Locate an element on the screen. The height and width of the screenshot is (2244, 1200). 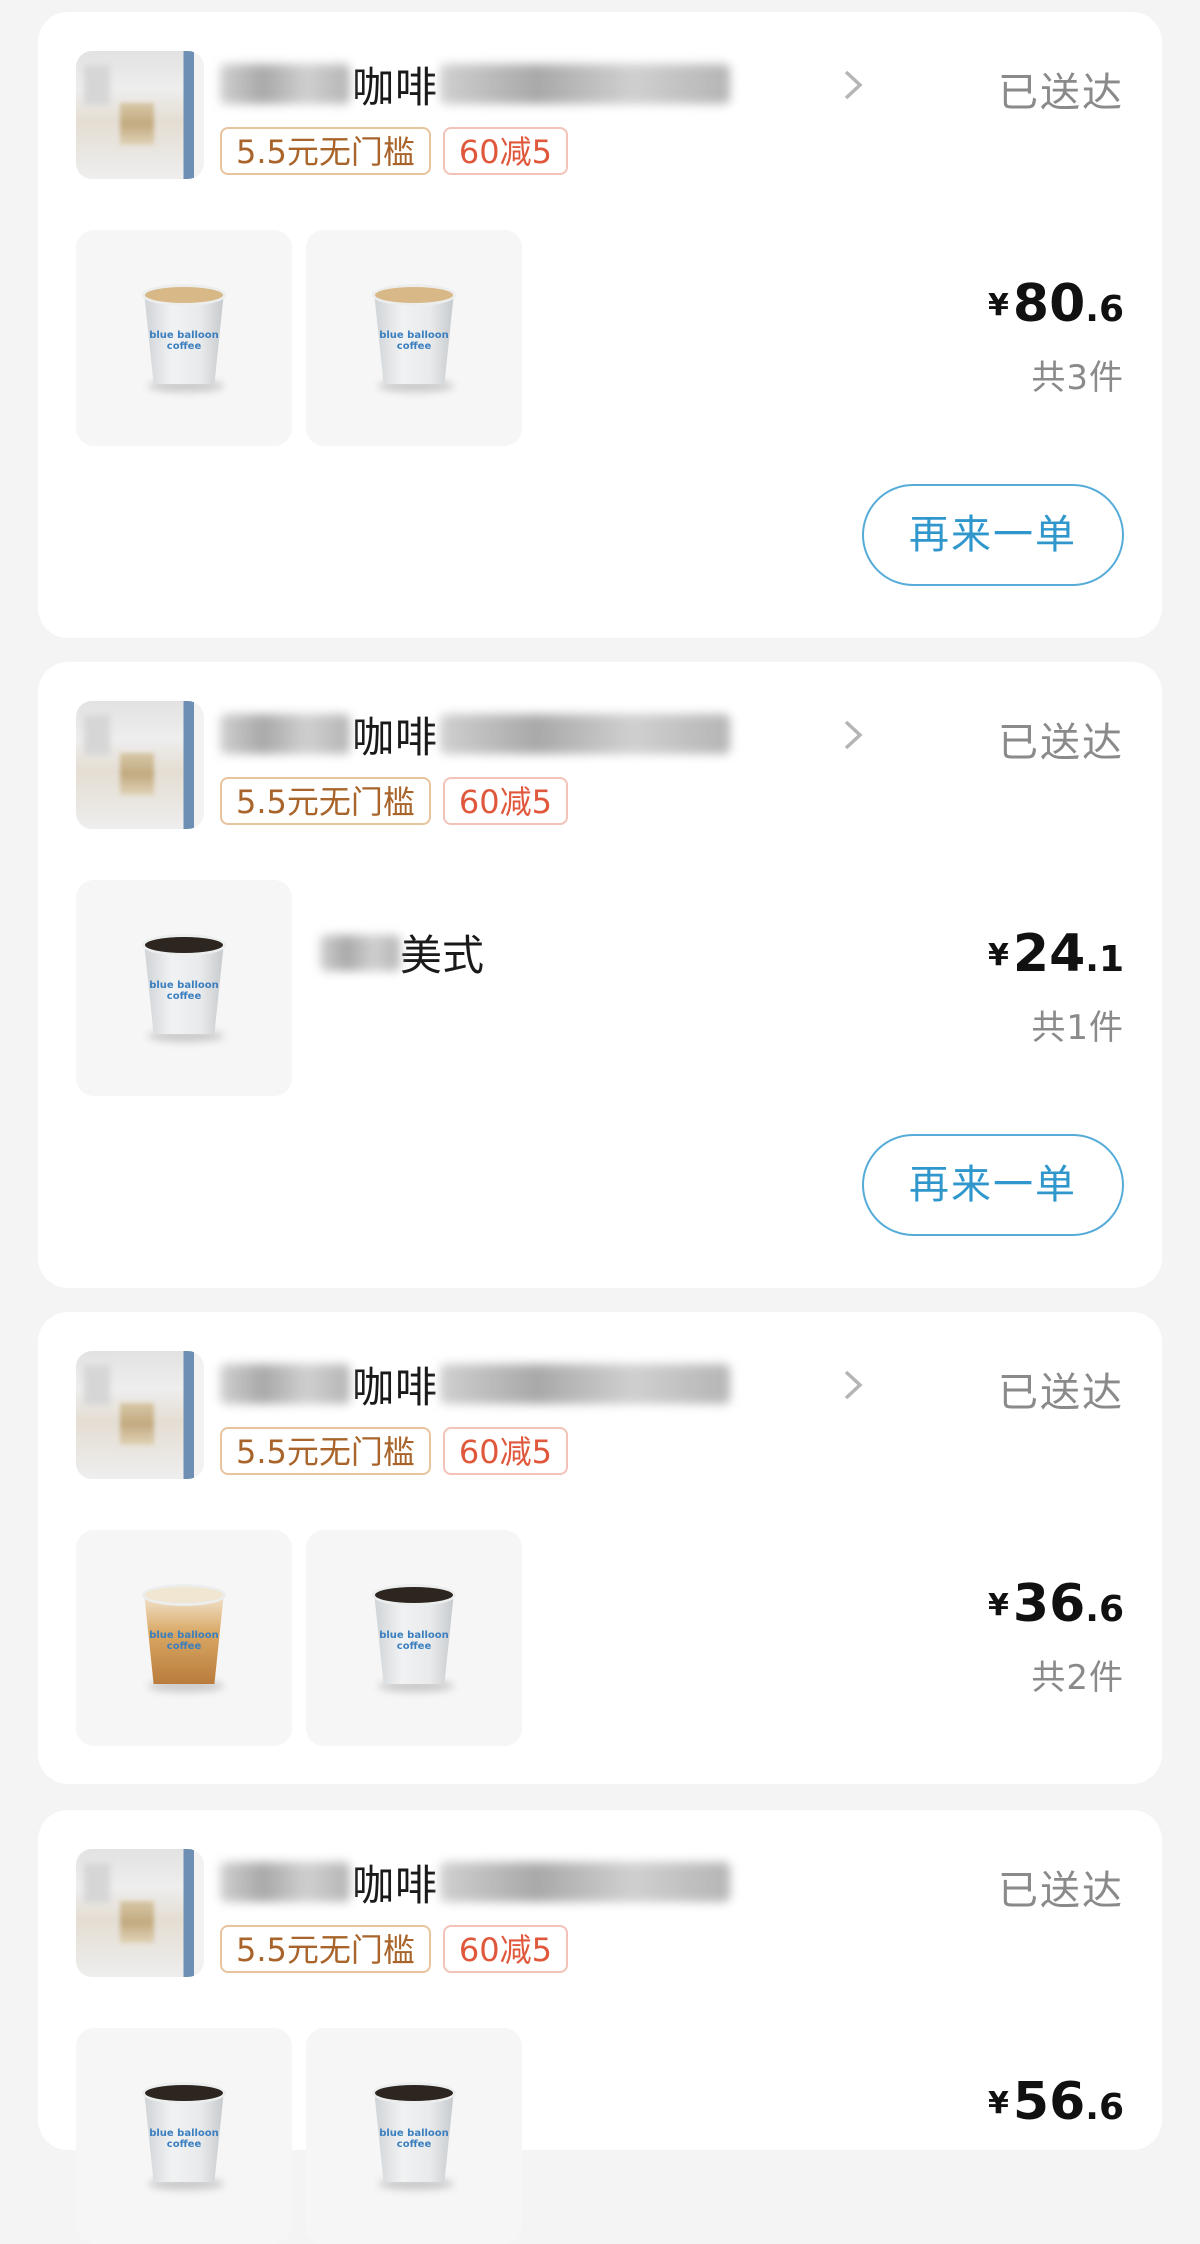
item-name: 美式 is located at coordinates (402, 952).